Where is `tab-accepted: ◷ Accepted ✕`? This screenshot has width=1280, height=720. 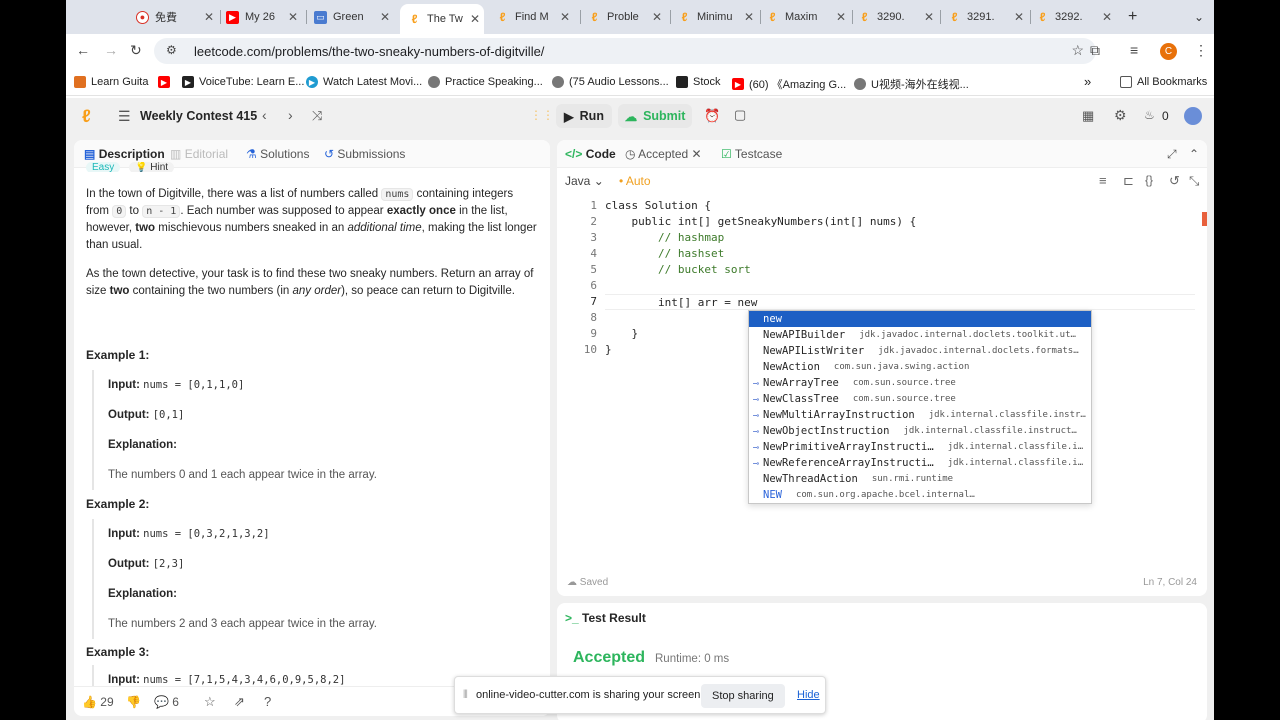
tab-accepted: ◷ Accepted ✕ is located at coordinates (663, 154).